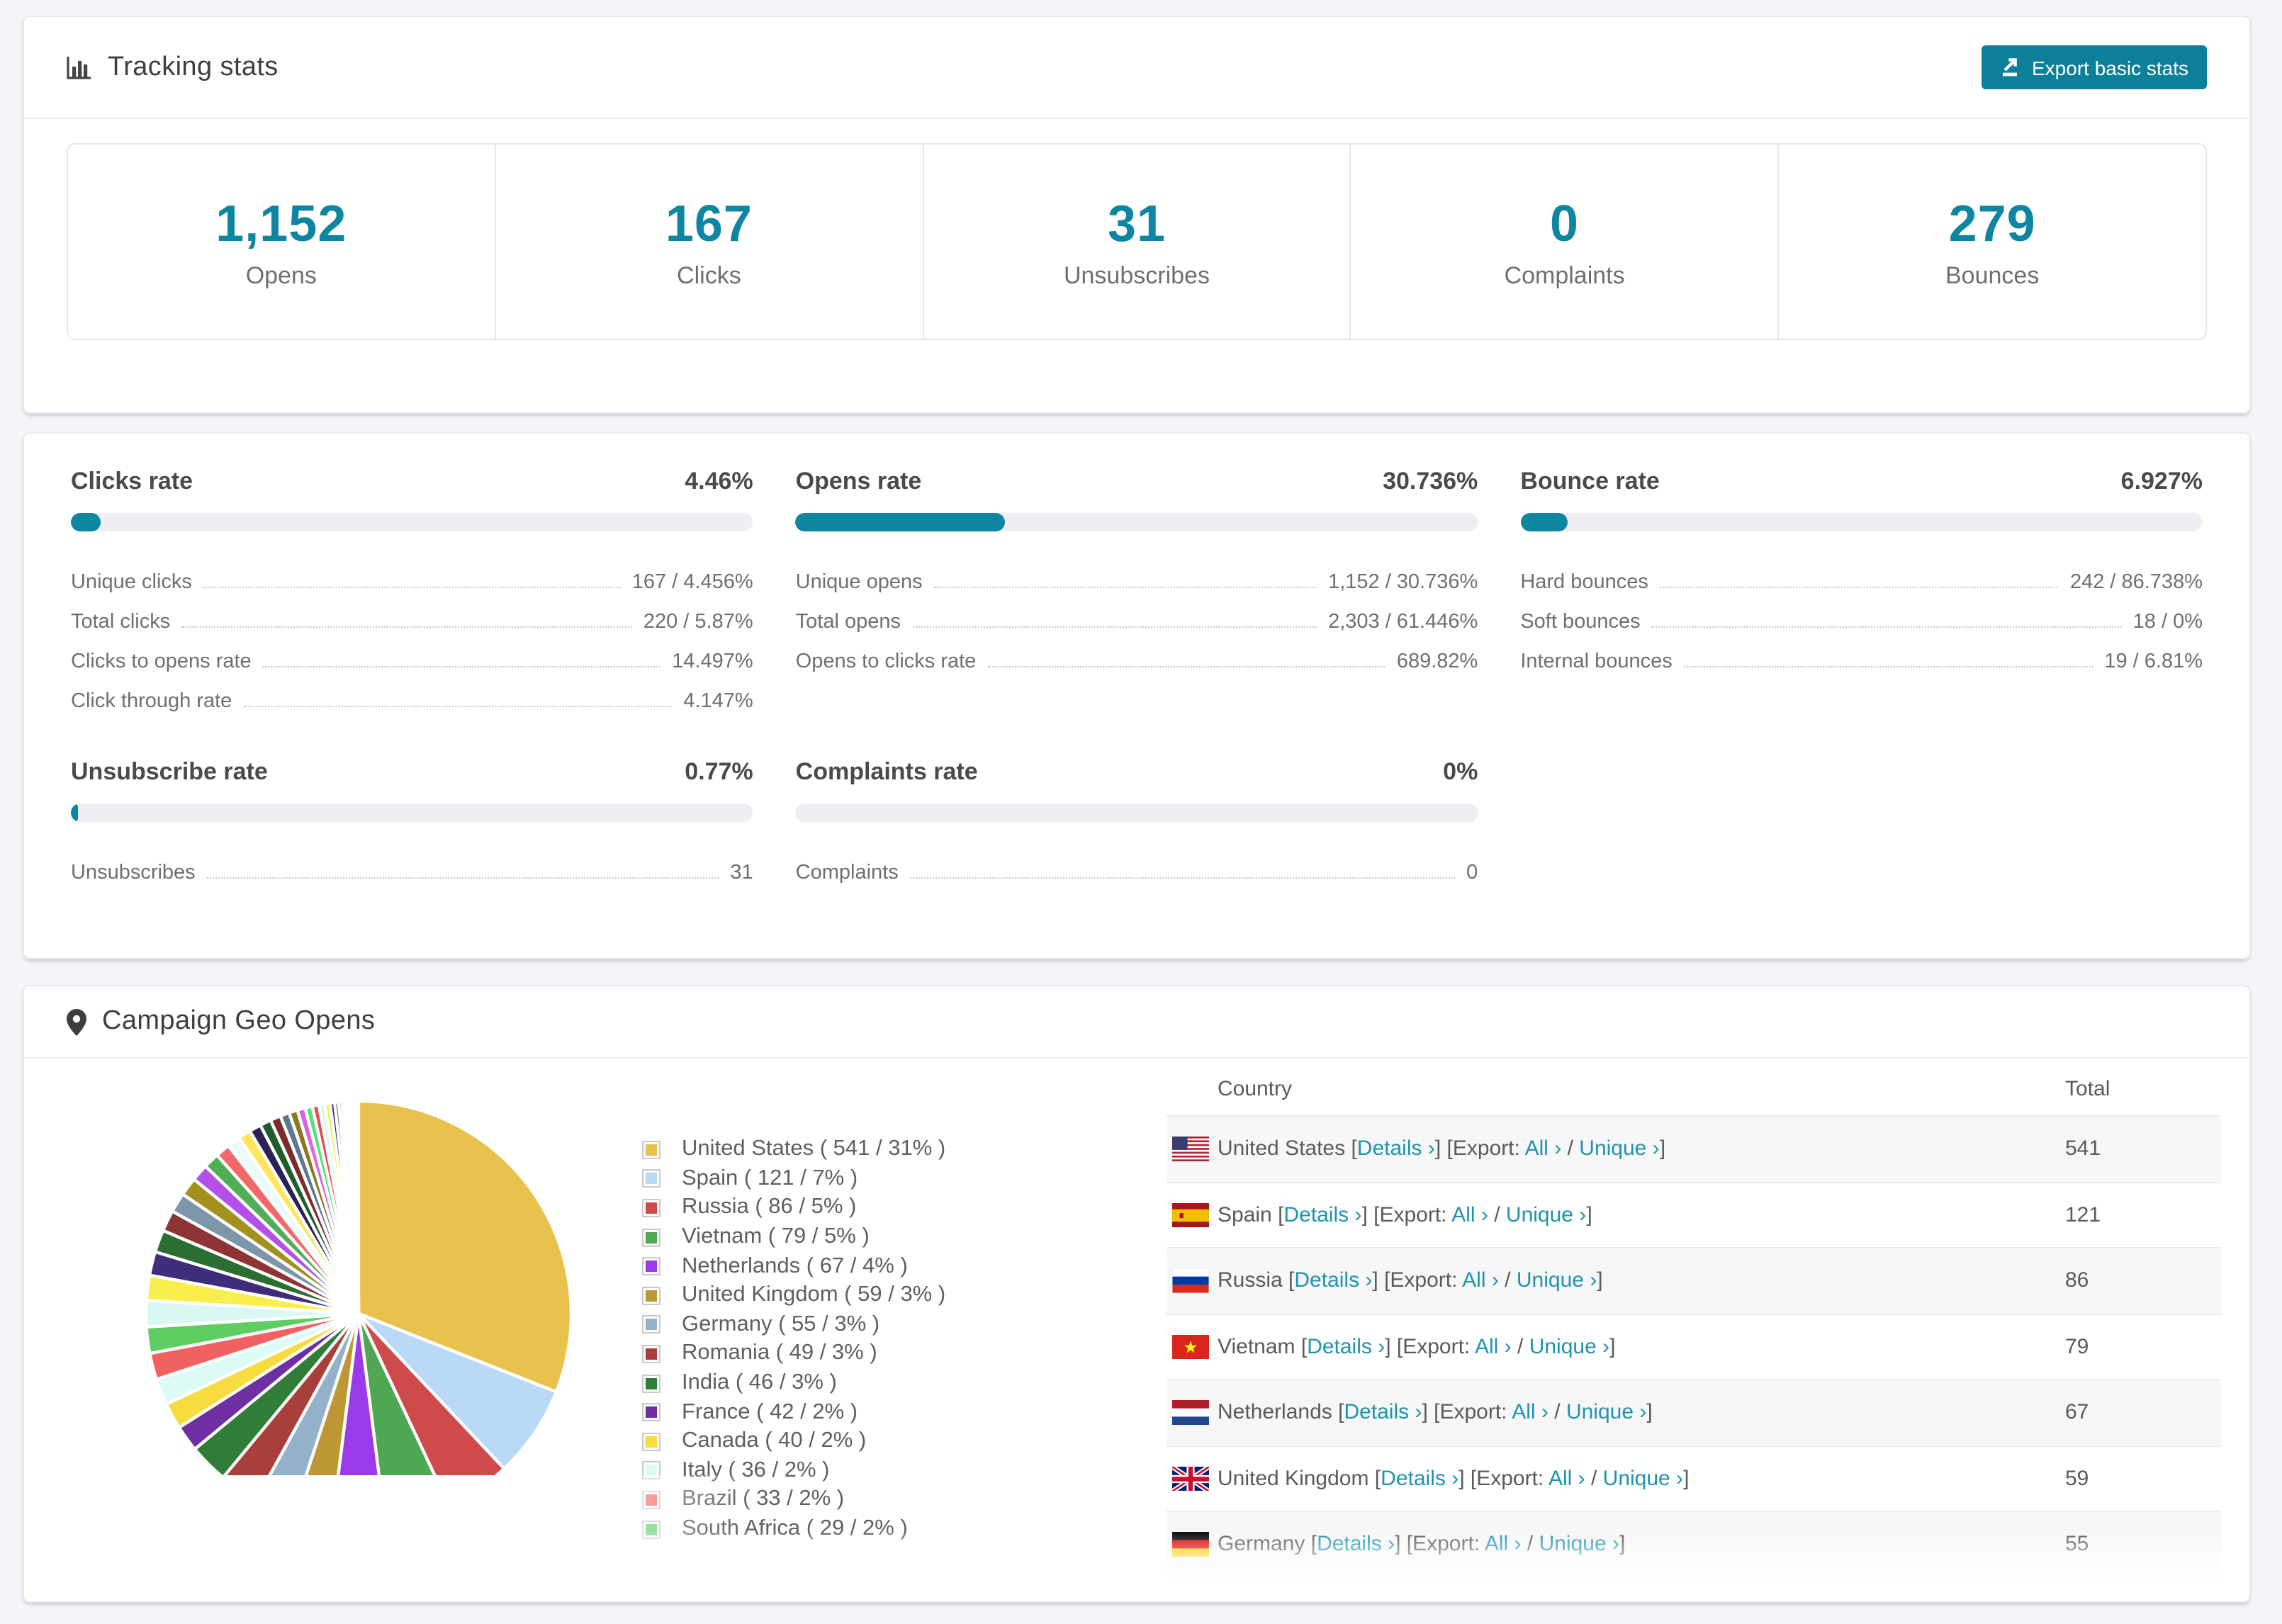 The height and width of the screenshot is (1624, 2282). Describe the element at coordinates (719, 772) in the screenshot. I see `rate-value: 0.77%` at that location.